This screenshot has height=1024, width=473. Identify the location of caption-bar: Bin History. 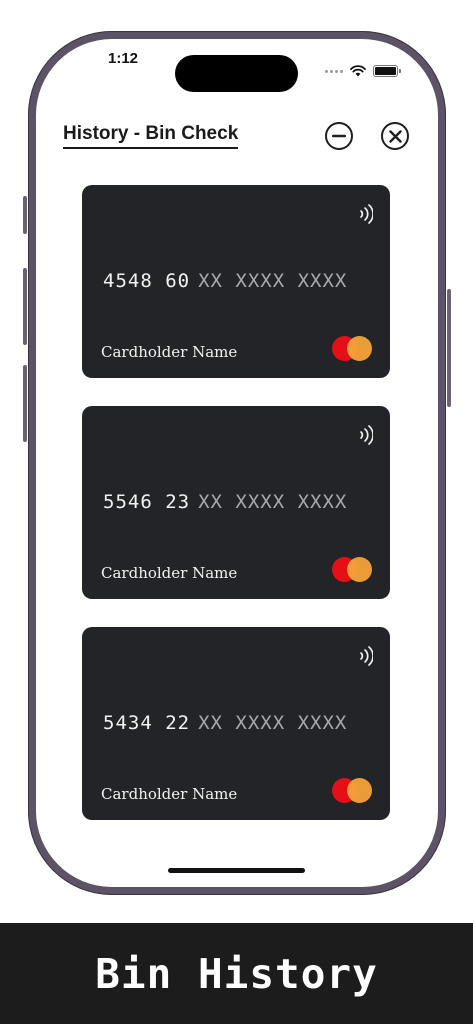
(236, 973).